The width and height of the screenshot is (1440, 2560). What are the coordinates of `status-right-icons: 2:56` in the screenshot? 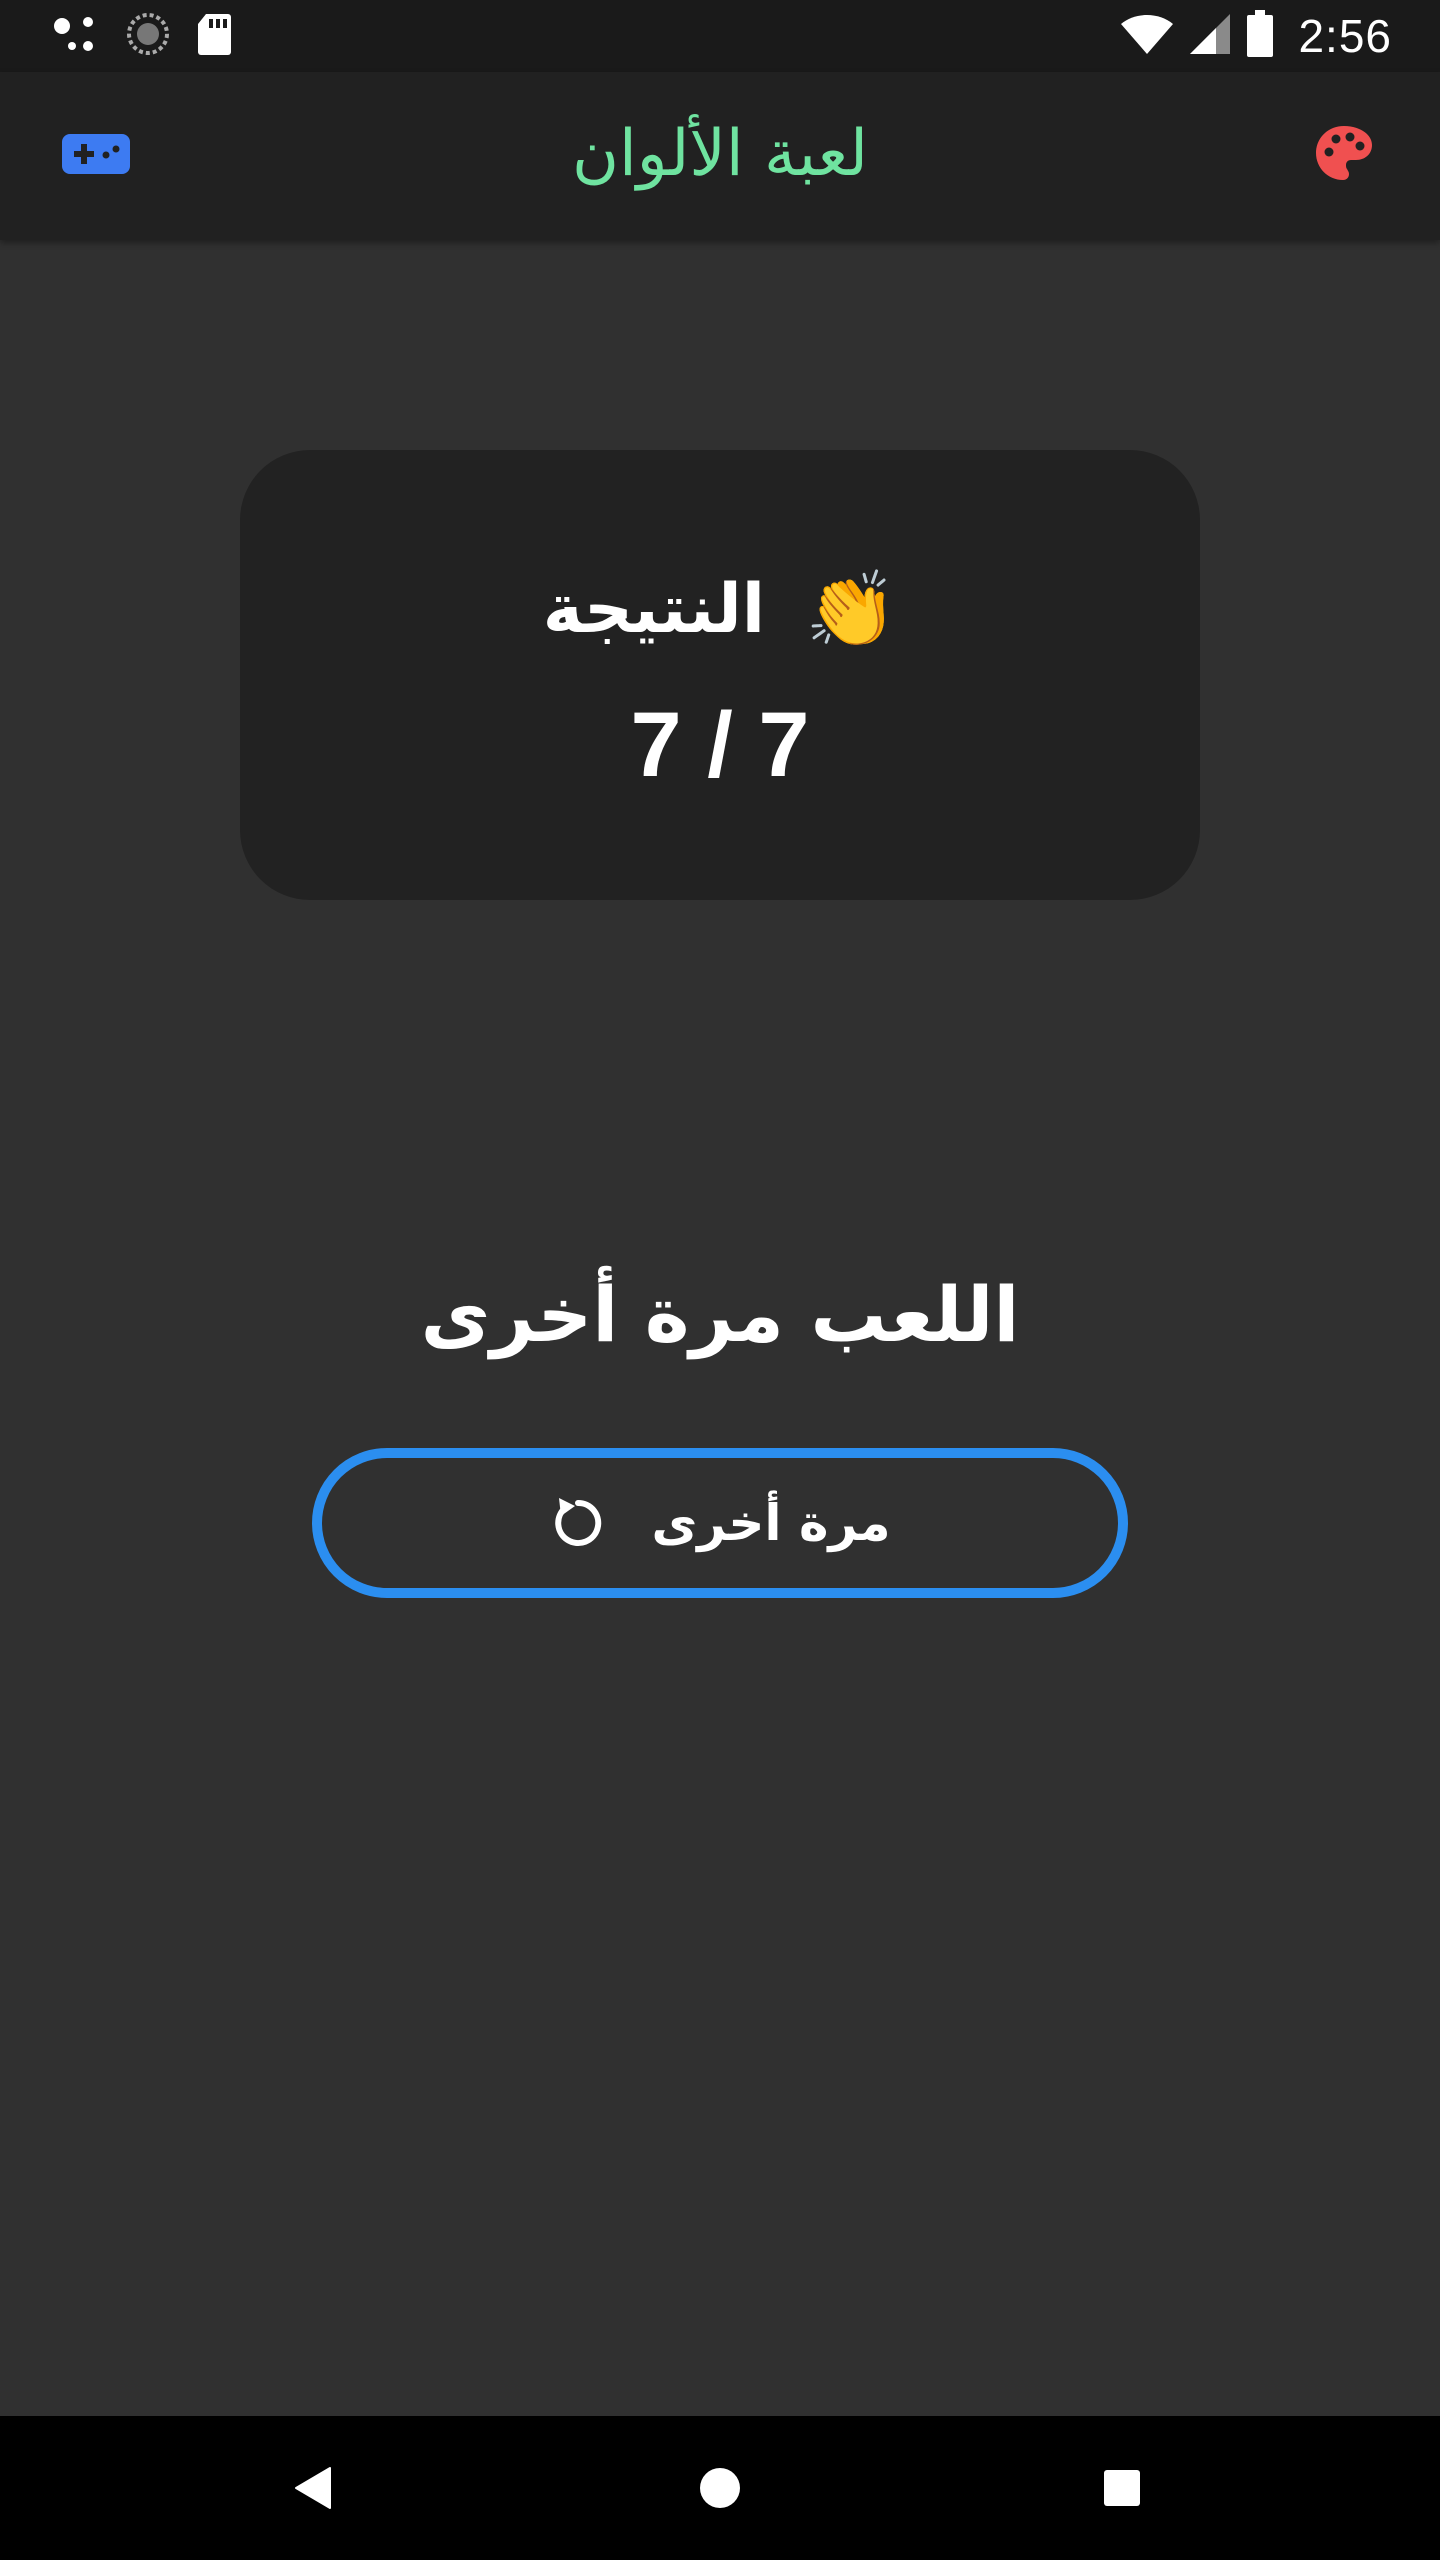 It's located at (1256, 36).